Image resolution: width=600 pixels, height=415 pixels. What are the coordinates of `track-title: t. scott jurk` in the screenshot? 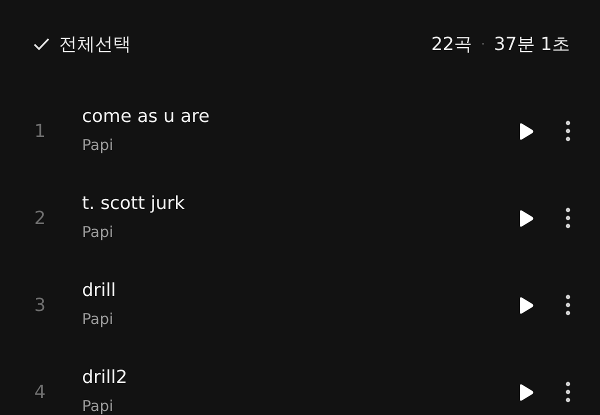 It's located at (297, 204).